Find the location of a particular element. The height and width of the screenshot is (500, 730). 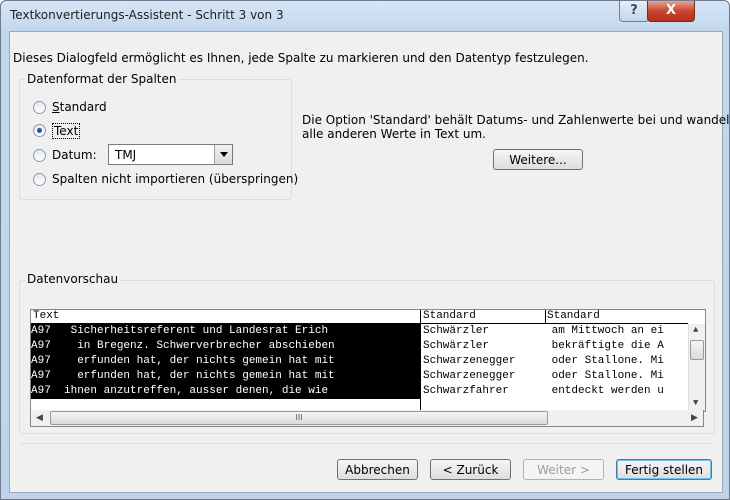

radio-skip-text: Spalten nicht importieren (überspringen) is located at coordinates (175, 179).